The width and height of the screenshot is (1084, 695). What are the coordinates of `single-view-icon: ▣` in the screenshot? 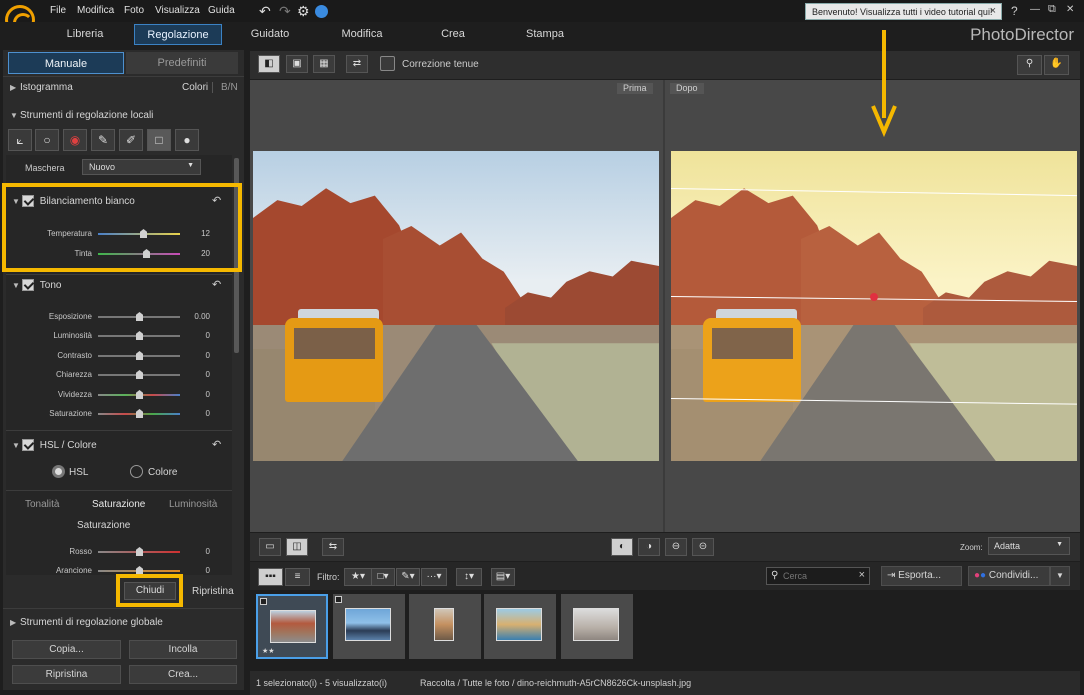 It's located at (297, 64).